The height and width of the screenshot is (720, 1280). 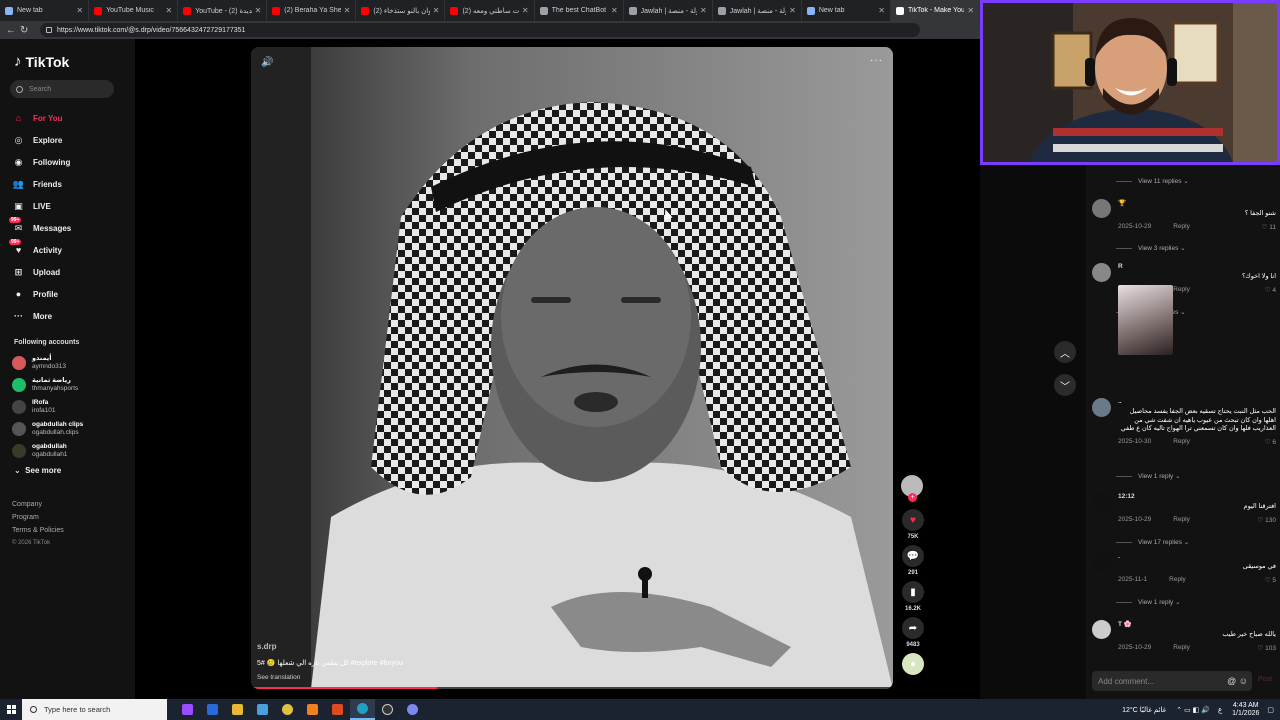 What do you see at coordinates (1197, 624) in the screenshot?
I see `comment-username: T 🌸` at bounding box center [1197, 624].